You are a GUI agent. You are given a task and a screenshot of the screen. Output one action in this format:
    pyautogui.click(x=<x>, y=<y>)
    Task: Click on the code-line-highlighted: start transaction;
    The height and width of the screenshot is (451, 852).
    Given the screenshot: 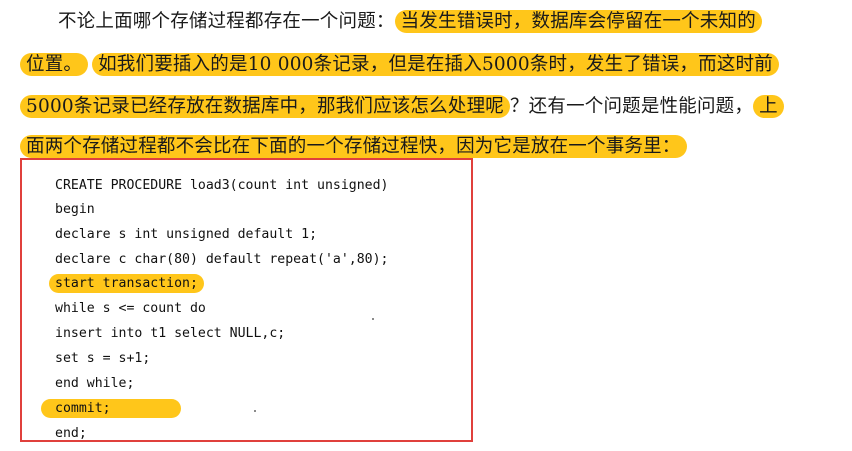 What is the action you would take?
    pyautogui.click(x=126, y=284)
    